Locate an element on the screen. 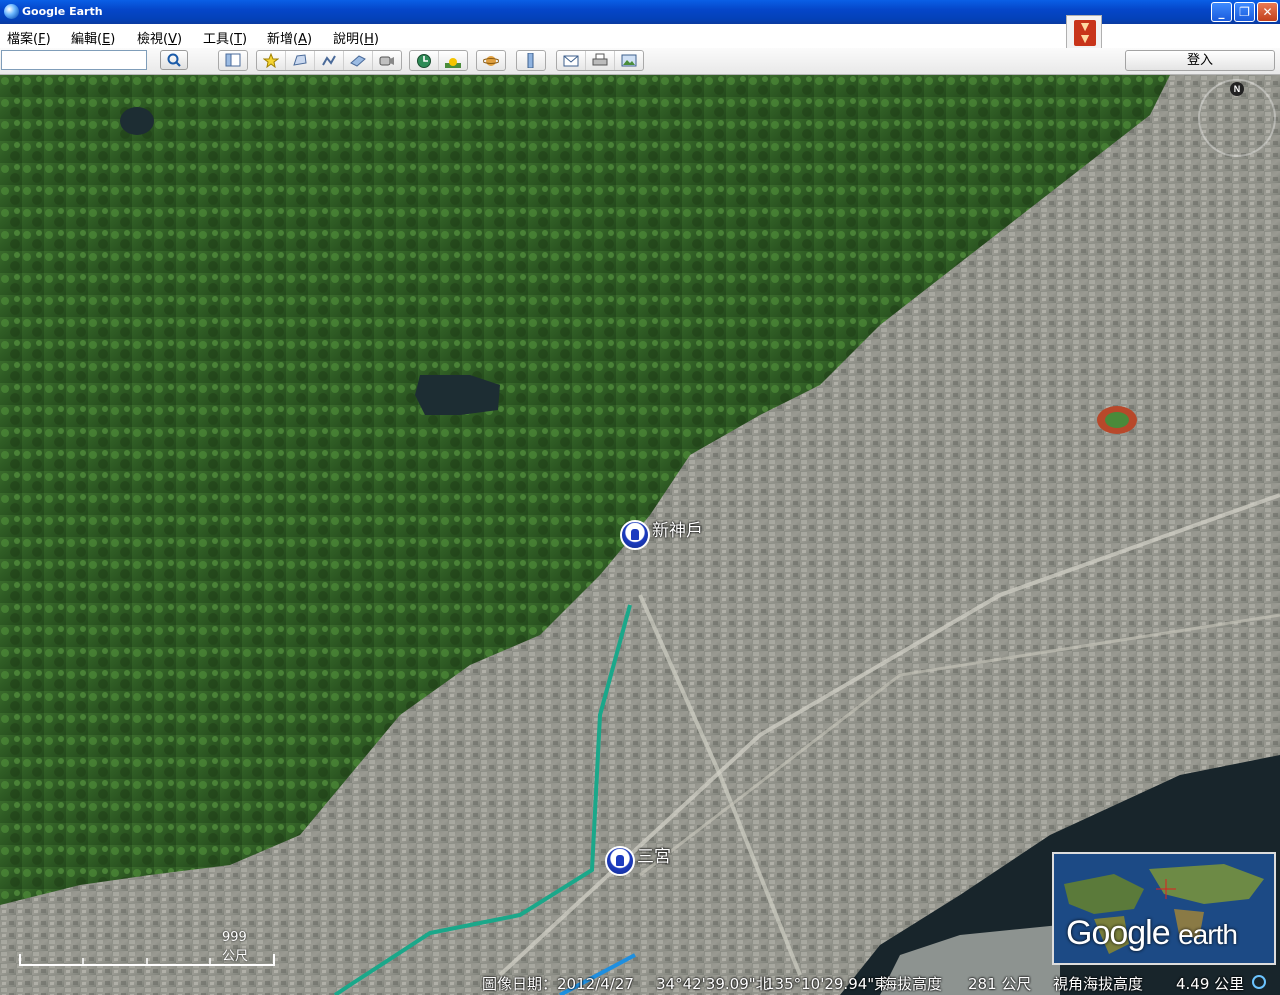 The width and height of the screenshot is (1280, 995). sunlight-button is located at coordinates (452, 60).